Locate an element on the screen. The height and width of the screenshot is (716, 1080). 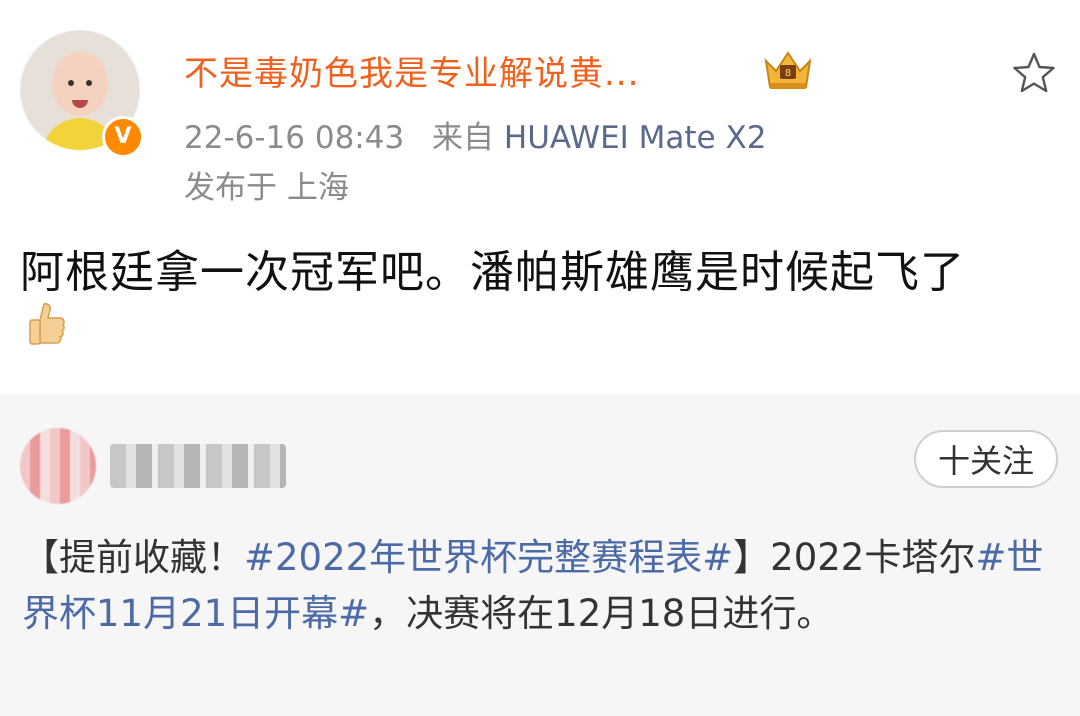
avatar-eye-right is located at coordinates (89, 83).